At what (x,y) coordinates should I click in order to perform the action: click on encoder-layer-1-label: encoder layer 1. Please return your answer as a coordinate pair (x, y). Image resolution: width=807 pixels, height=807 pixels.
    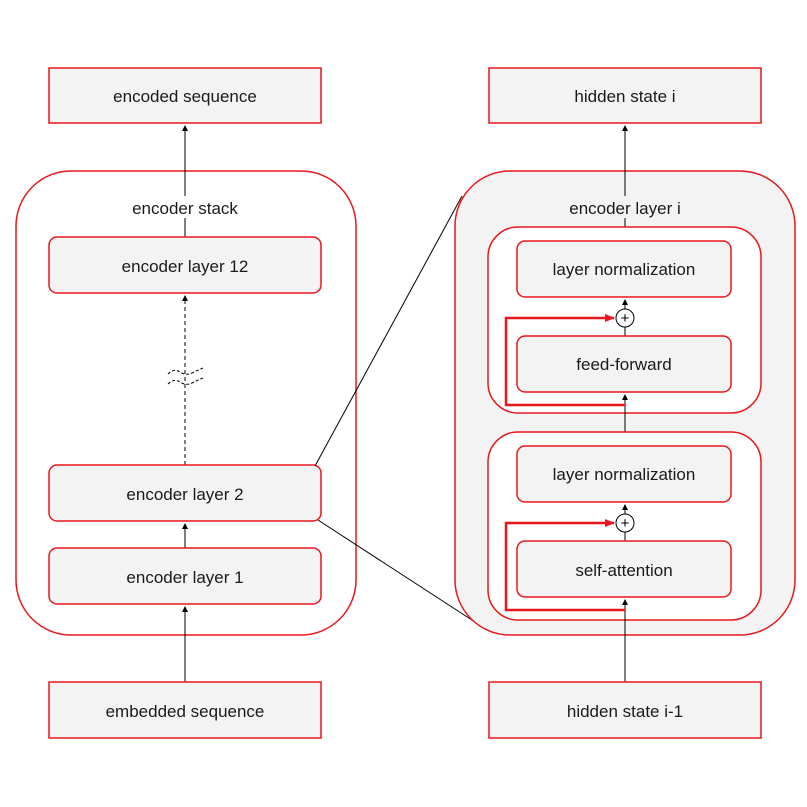
    Looking at the image, I should click on (184, 577).